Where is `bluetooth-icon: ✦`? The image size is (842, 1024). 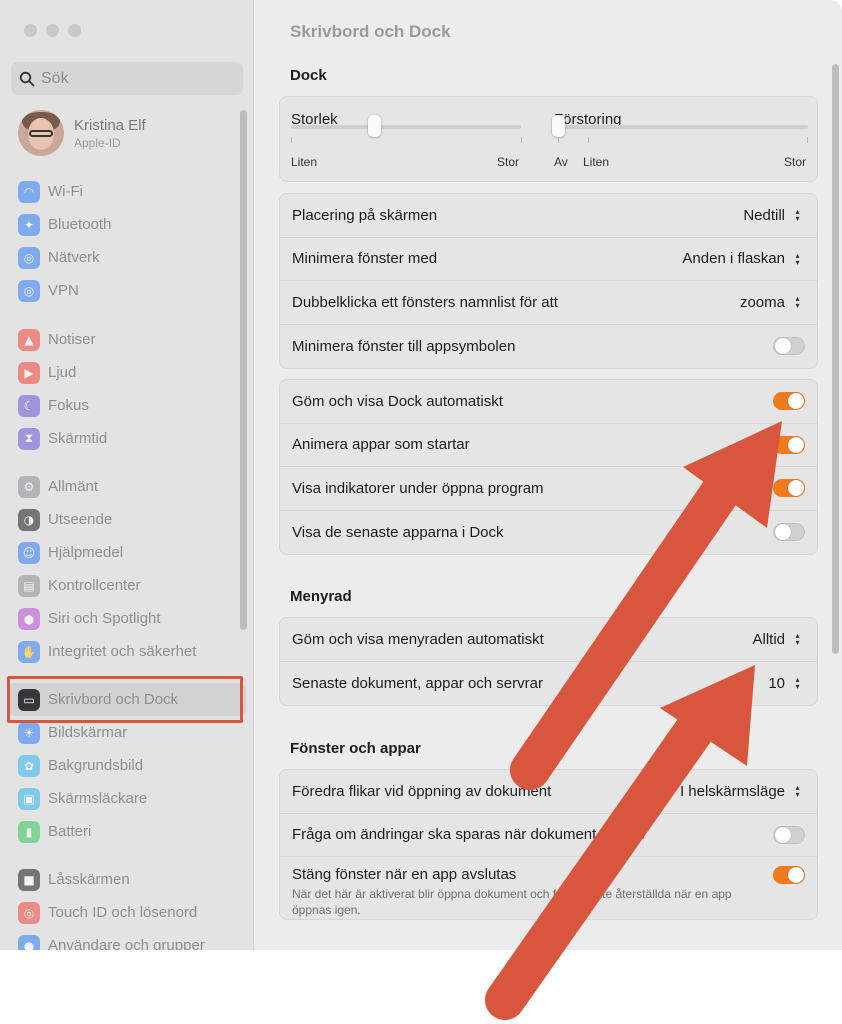 bluetooth-icon: ✦ is located at coordinates (29, 224).